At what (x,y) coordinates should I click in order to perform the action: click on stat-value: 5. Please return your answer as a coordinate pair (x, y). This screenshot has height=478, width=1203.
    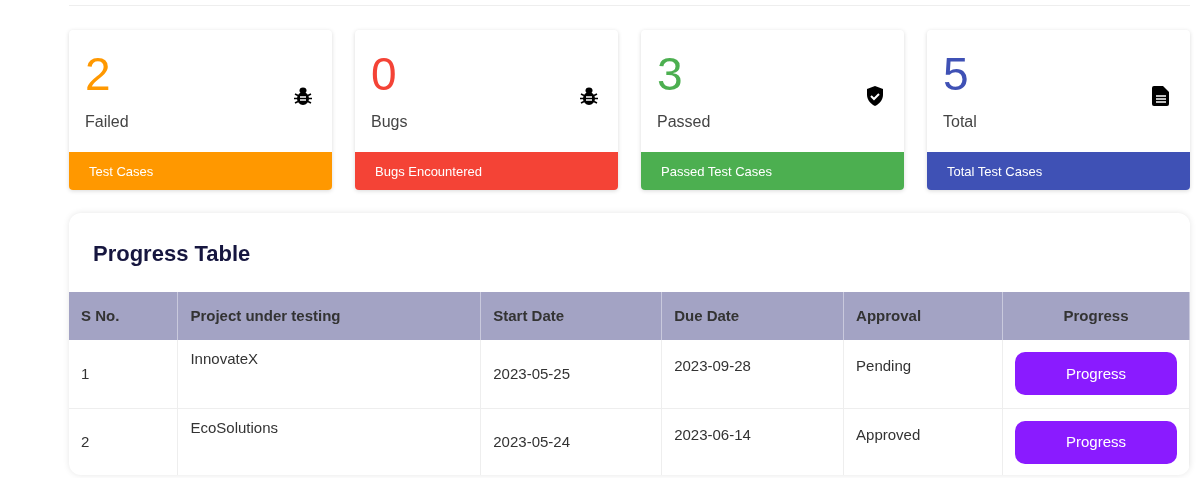
    Looking at the image, I should click on (956, 74).